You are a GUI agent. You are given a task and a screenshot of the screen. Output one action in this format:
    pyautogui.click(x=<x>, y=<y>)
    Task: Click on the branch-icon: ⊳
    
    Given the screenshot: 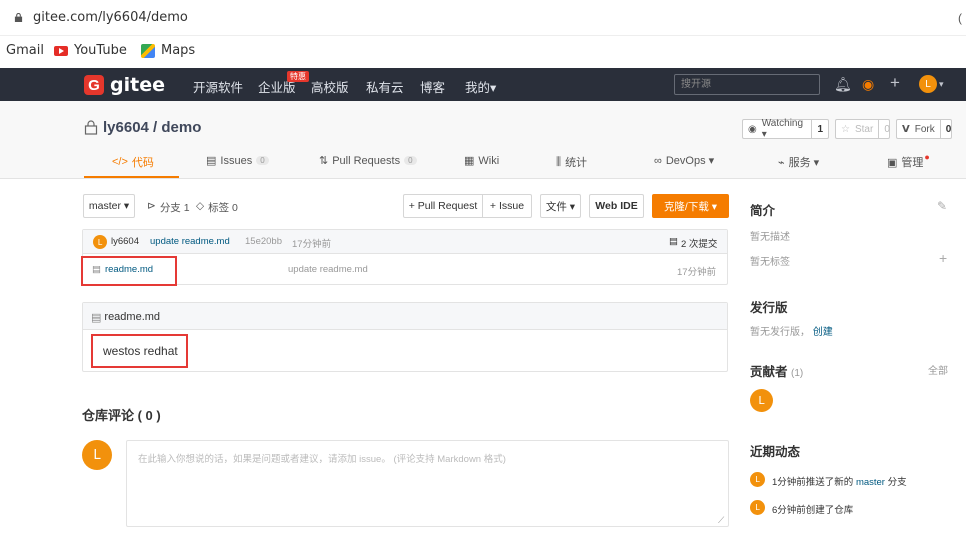 What is the action you would take?
    pyautogui.click(x=151, y=206)
    